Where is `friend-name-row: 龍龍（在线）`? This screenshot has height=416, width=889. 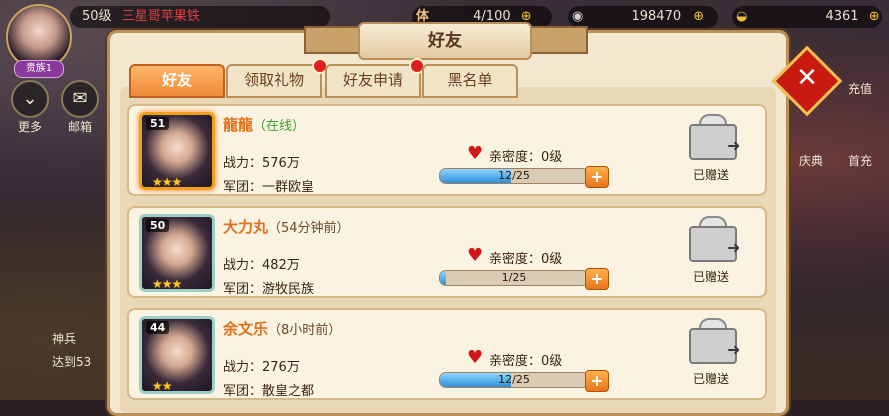 friend-name-row: 龍龍（在线） is located at coordinates (264, 124).